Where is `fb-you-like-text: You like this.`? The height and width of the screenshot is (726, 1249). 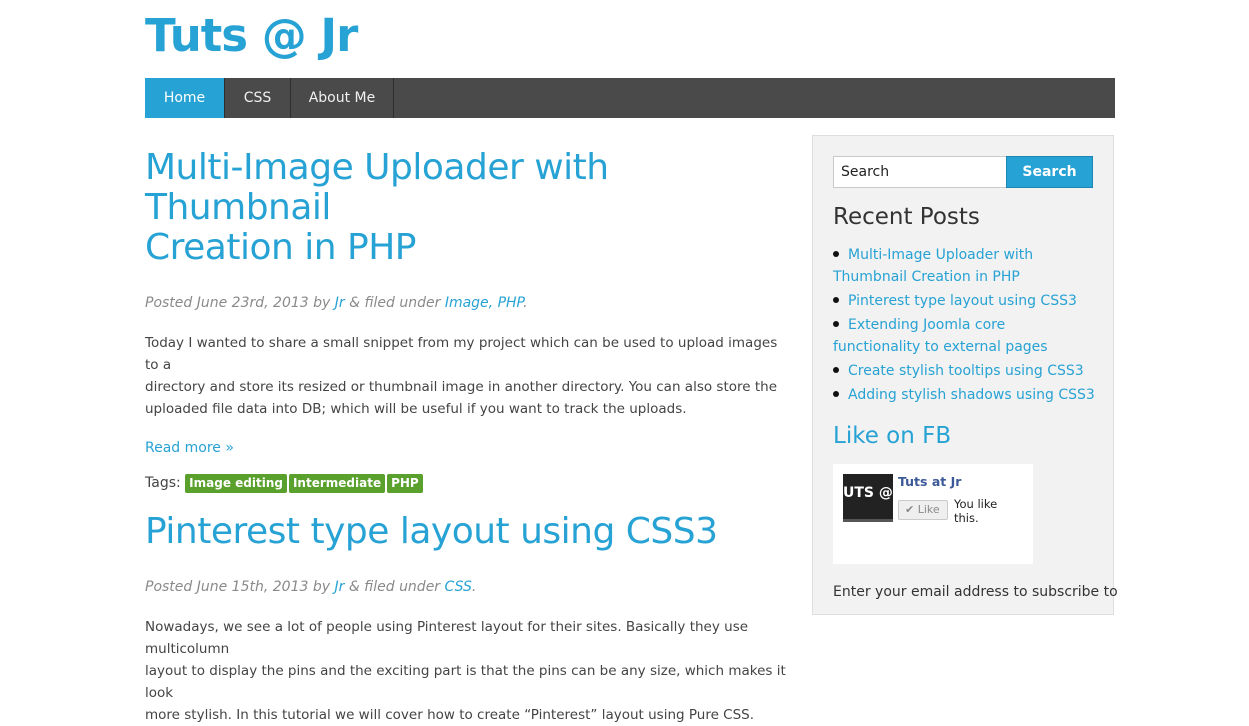
fb-you-like-text: You like this. is located at coordinates (976, 511).